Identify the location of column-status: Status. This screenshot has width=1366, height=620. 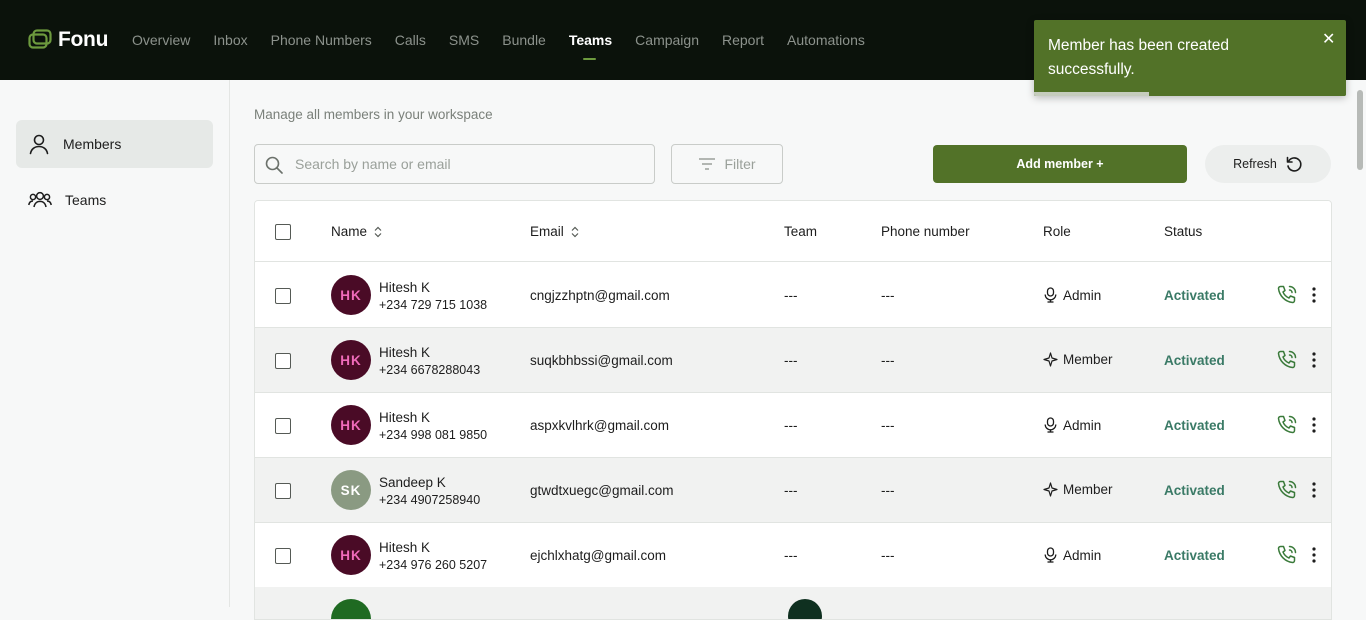
(1183, 231).